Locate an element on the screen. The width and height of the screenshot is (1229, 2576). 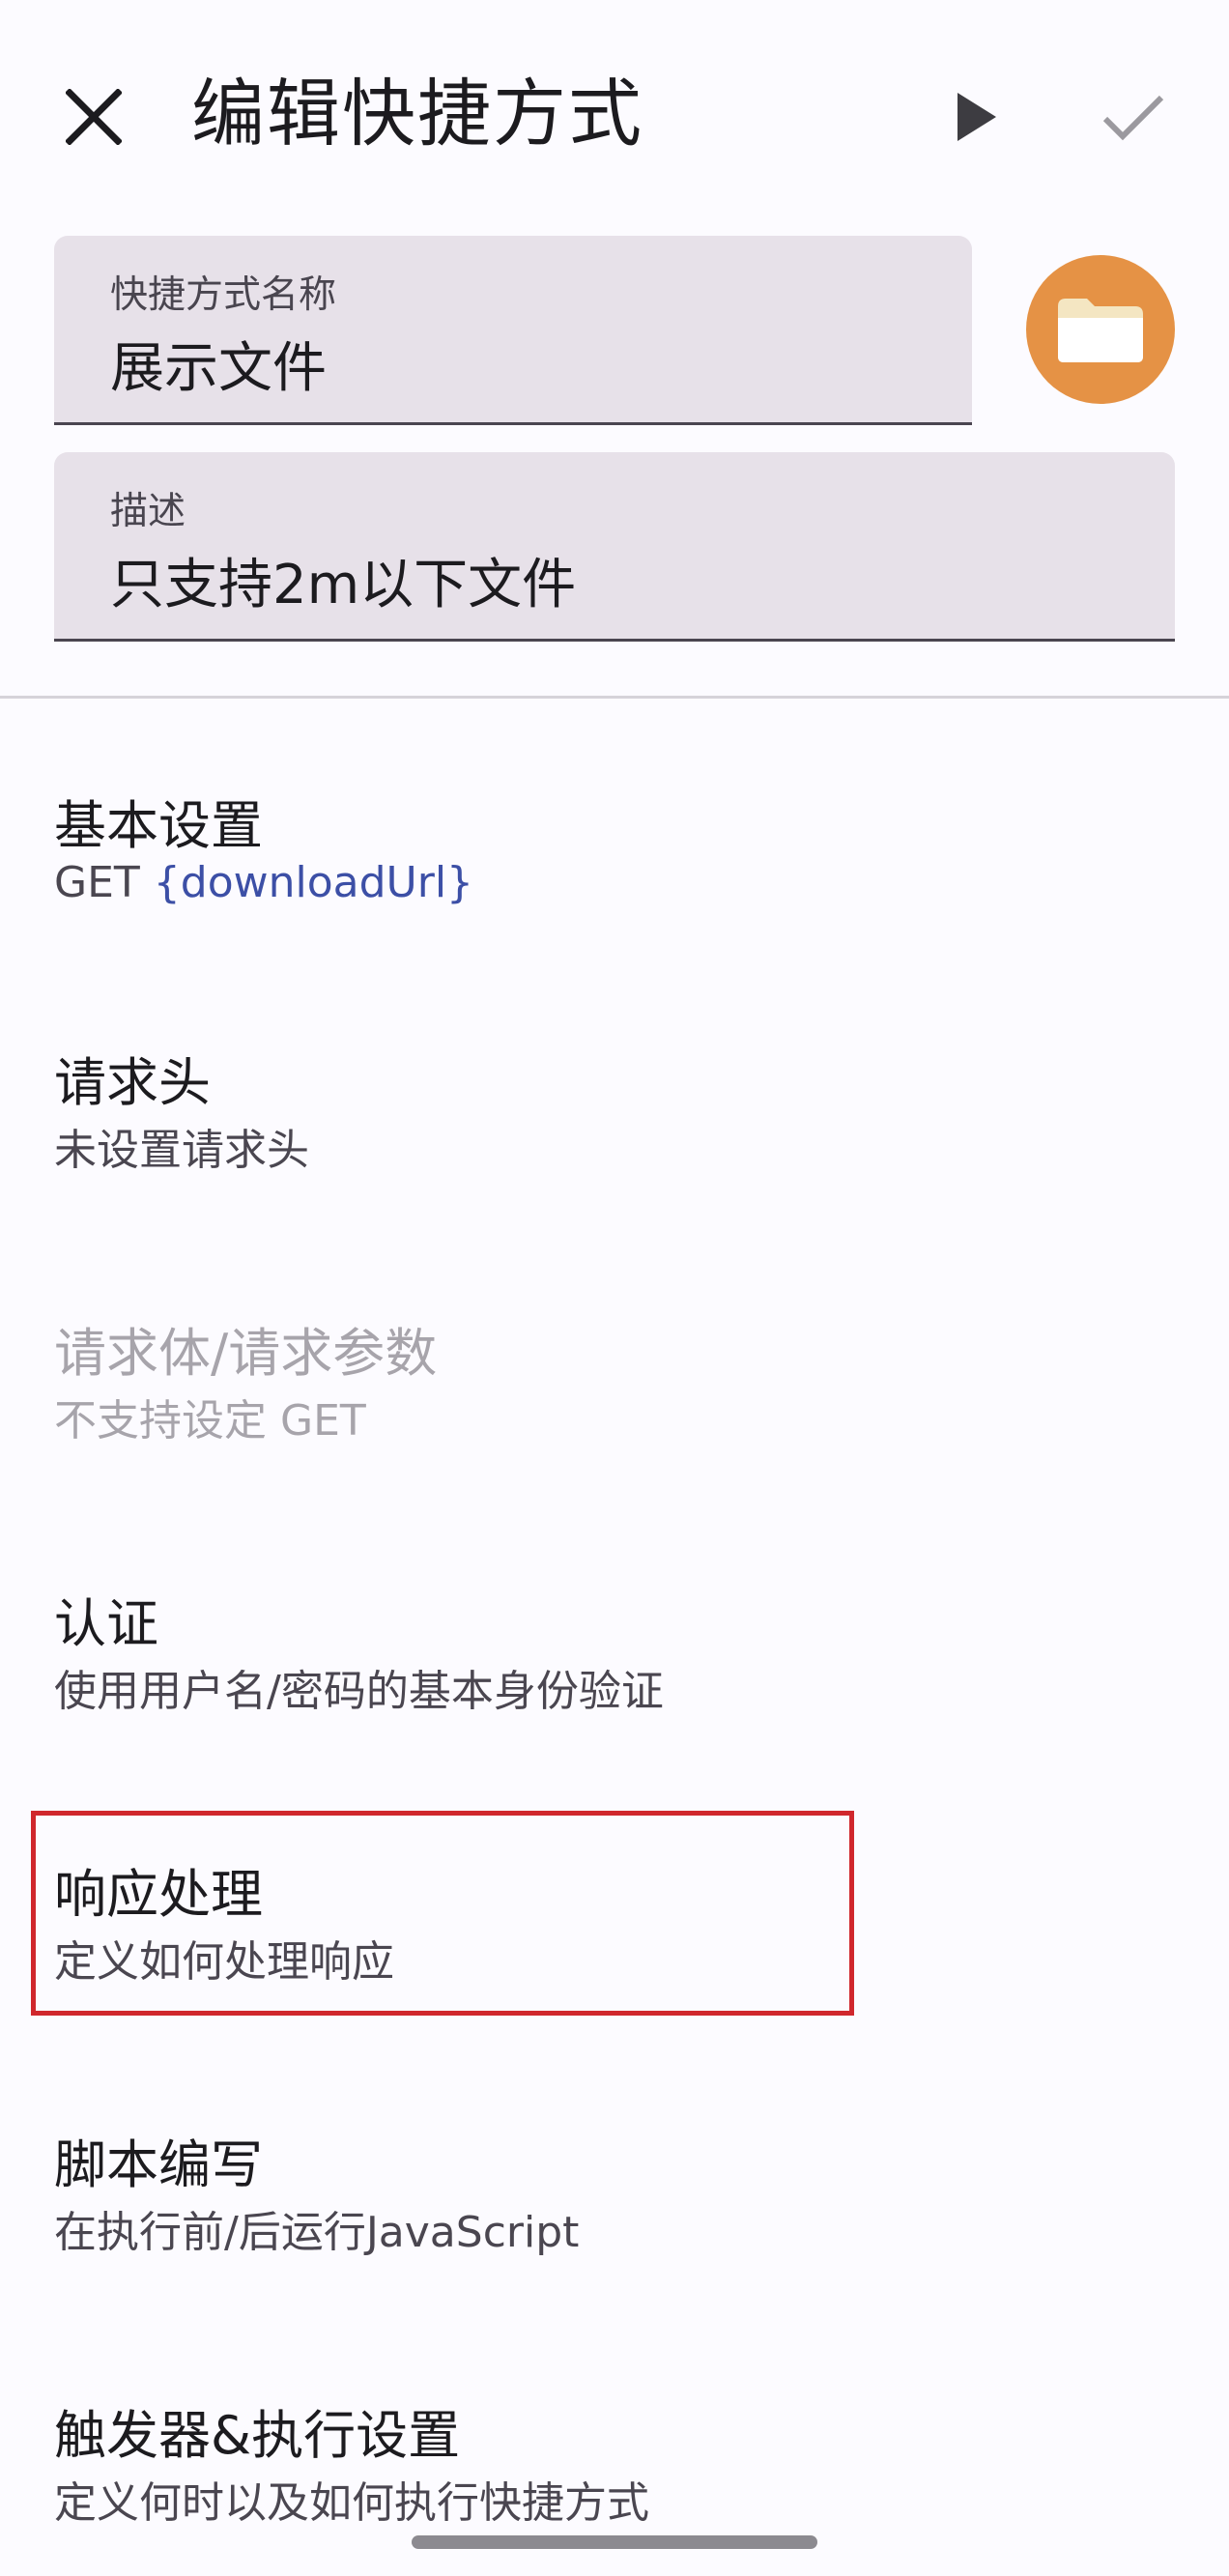
folder-icon is located at coordinates (1100, 330).